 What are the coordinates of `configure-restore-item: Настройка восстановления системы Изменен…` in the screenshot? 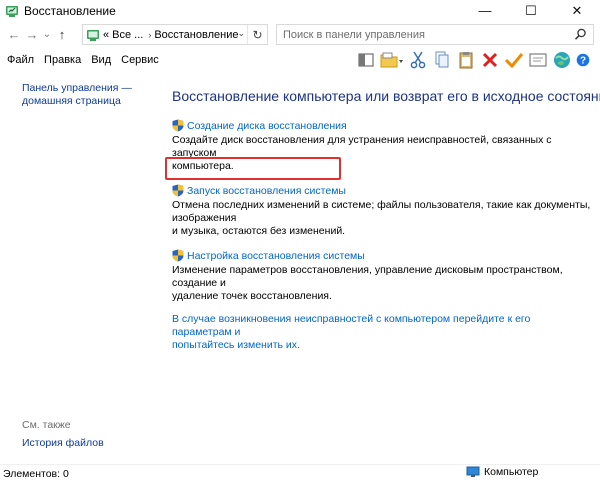 It's located at (382, 275).